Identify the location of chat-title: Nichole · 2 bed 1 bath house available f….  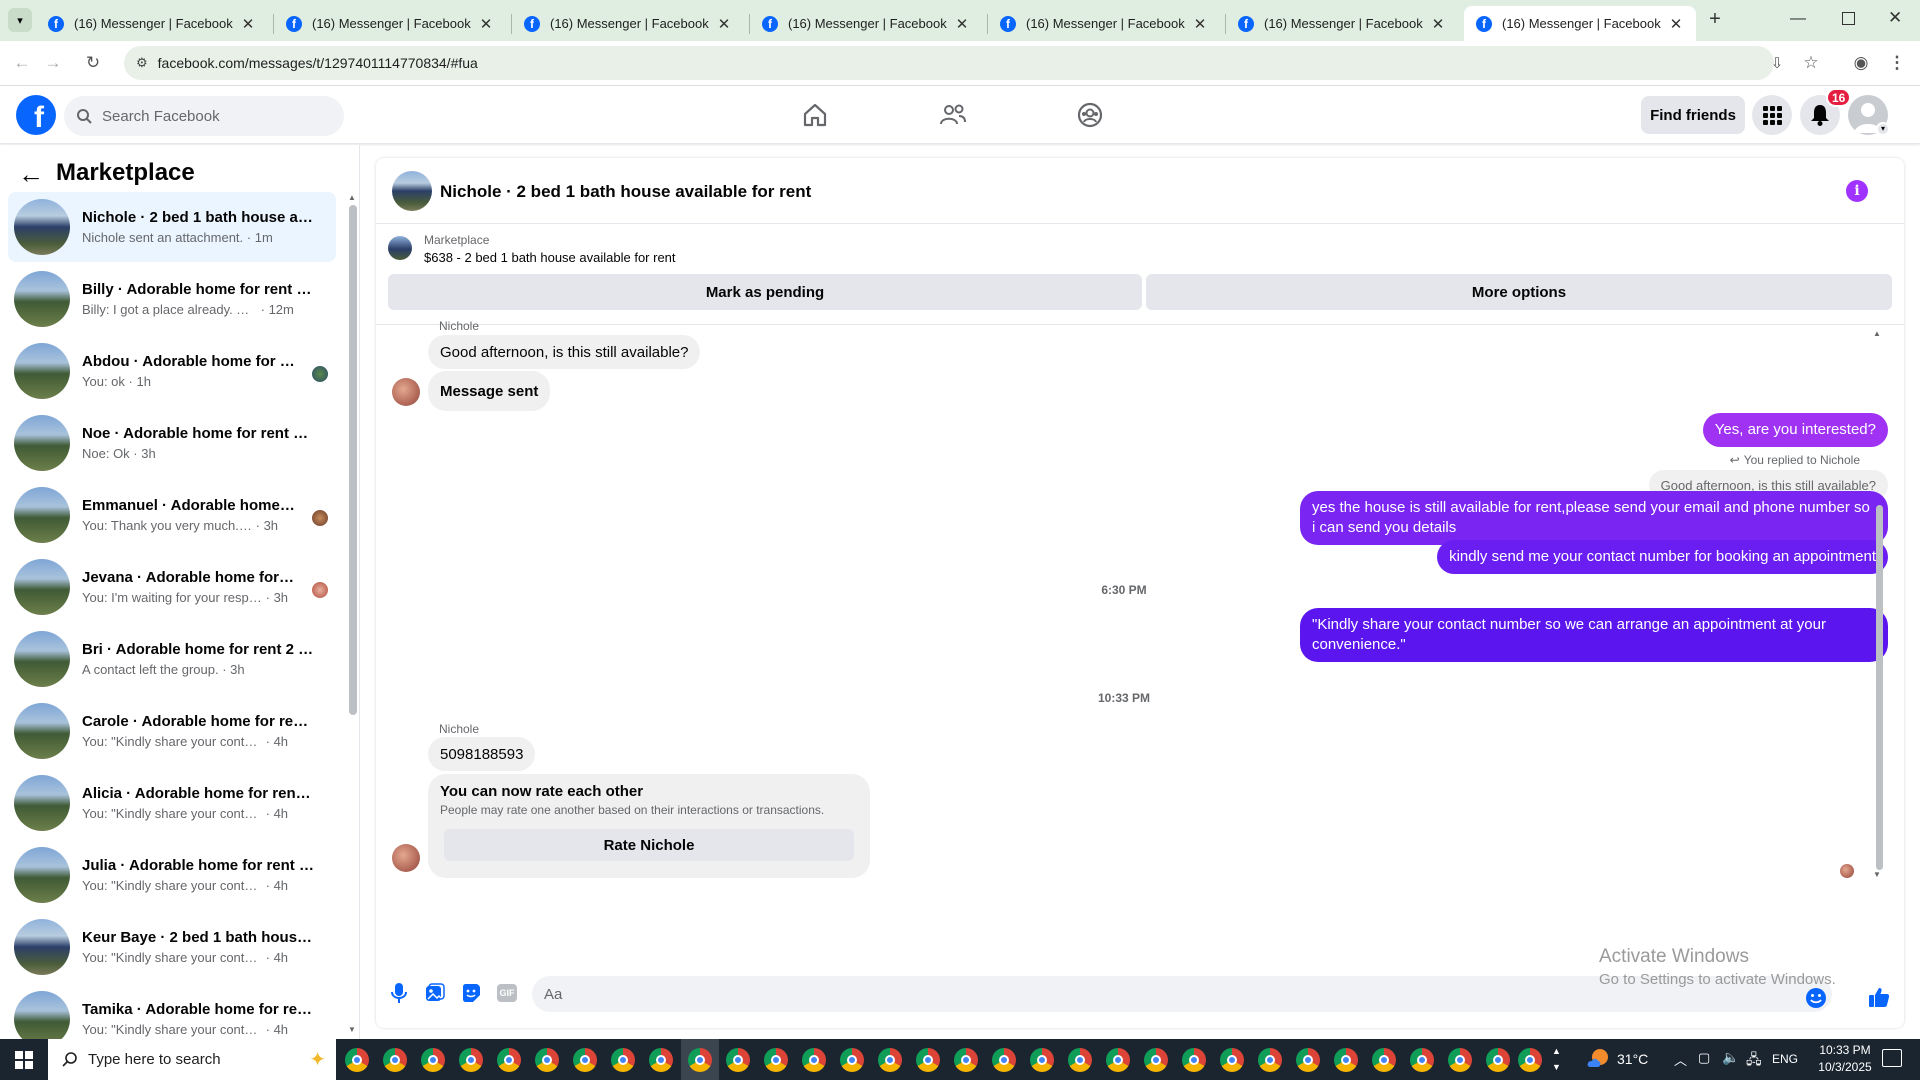
(625, 192).